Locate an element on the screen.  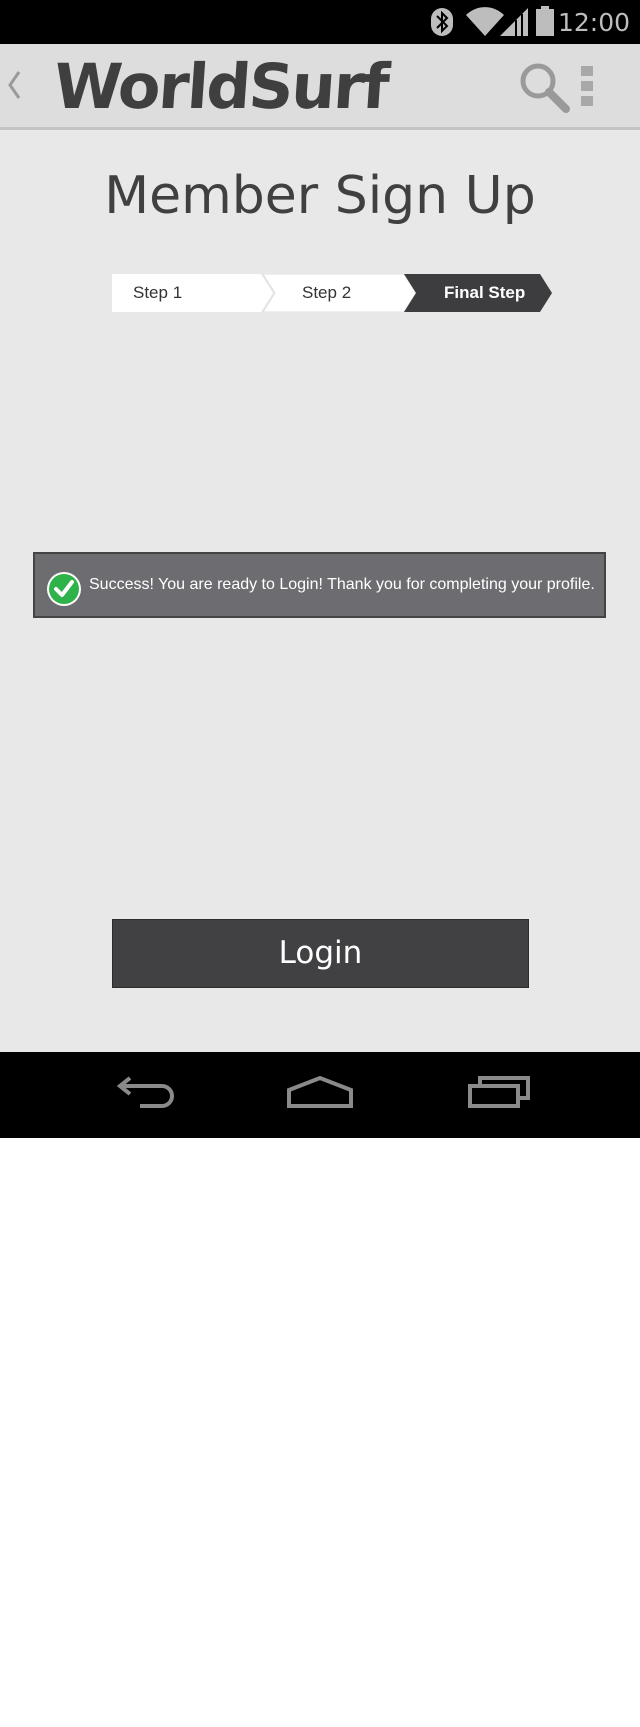
back-nav-icon is located at coordinates (142, 1094).